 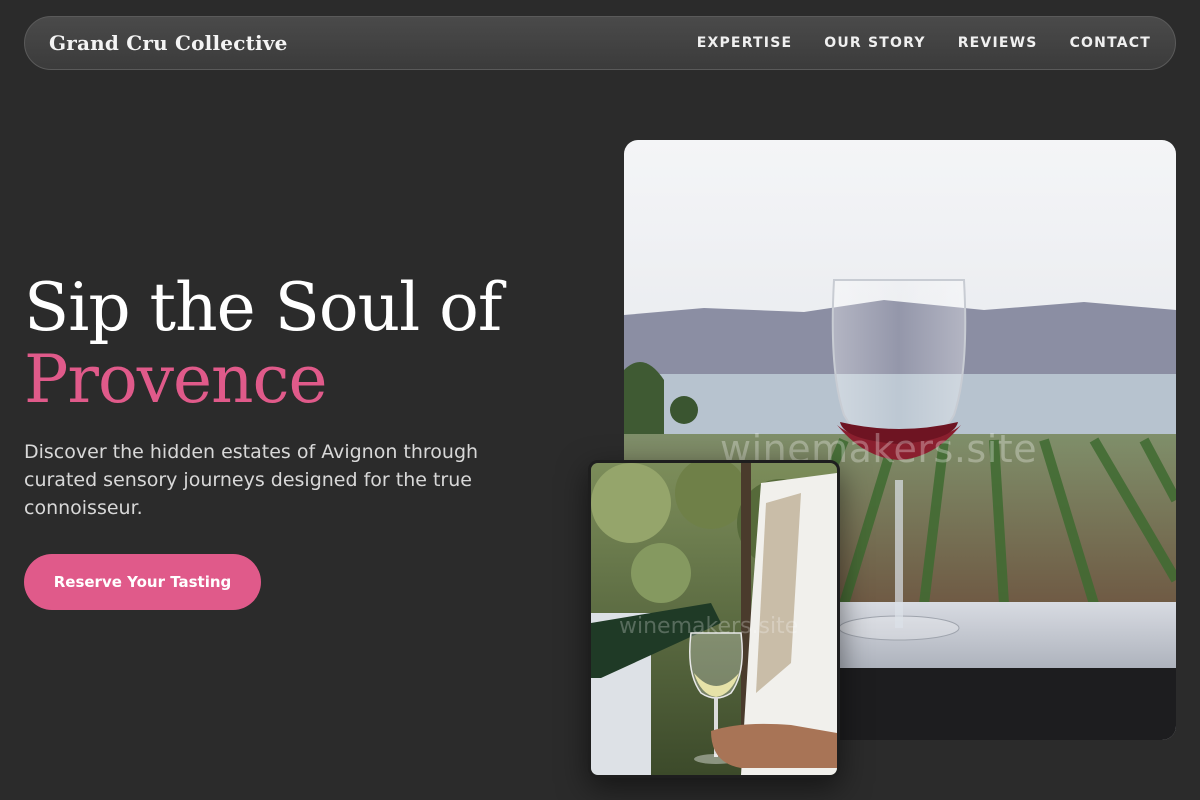 I want to click on pouring-wine-image: winemakers.site, so click(x=714, y=619).